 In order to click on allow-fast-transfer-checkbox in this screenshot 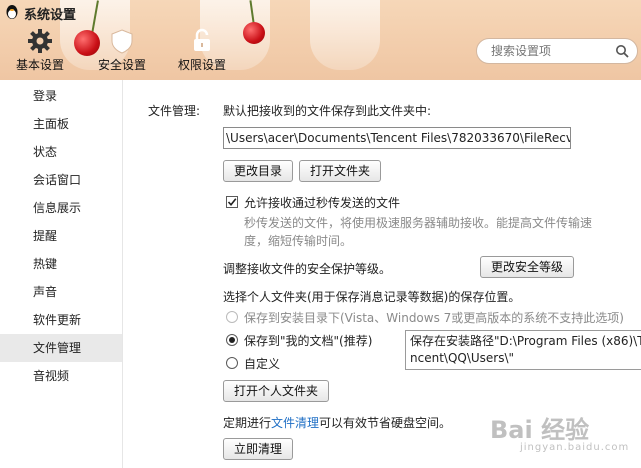, I will do `click(232, 202)`.